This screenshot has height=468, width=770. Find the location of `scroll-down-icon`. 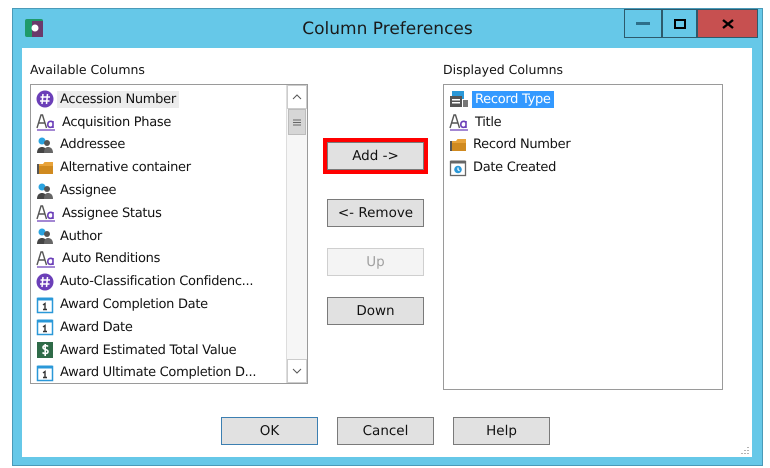

scroll-down-icon is located at coordinates (297, 371).